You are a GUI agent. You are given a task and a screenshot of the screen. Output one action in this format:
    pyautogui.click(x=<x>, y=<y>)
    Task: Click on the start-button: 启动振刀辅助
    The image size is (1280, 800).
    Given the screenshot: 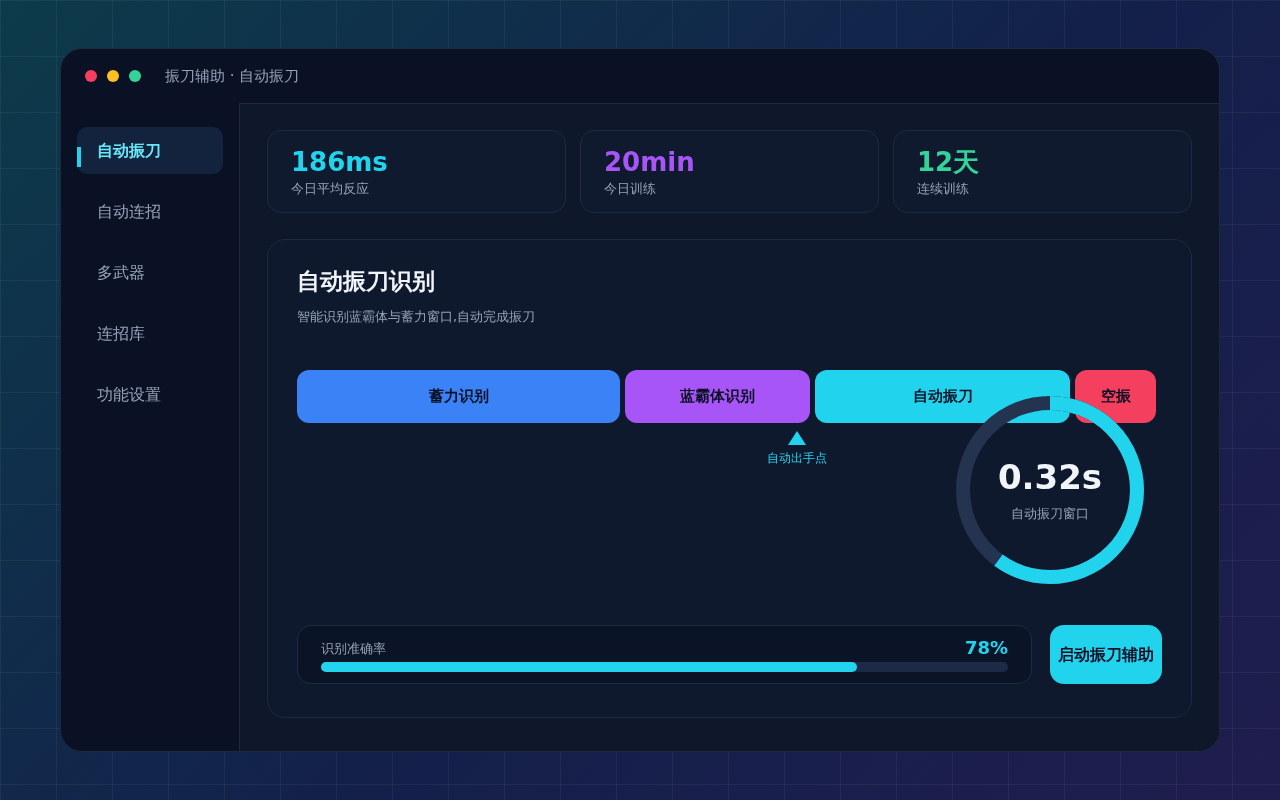 What is the action you would take?
    pyautogui.click(x=1106, y=654)
    